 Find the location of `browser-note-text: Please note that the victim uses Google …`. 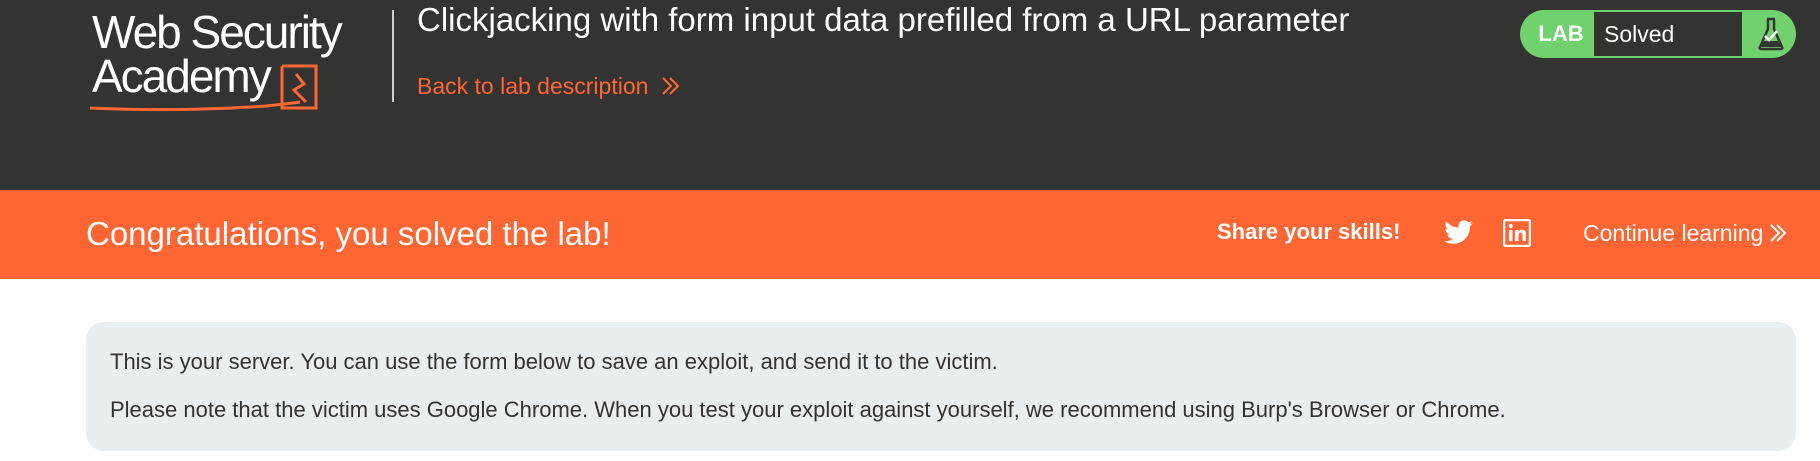

browser-note-text: Please note that the victim uses Google … is located at coordinates (808, 409).